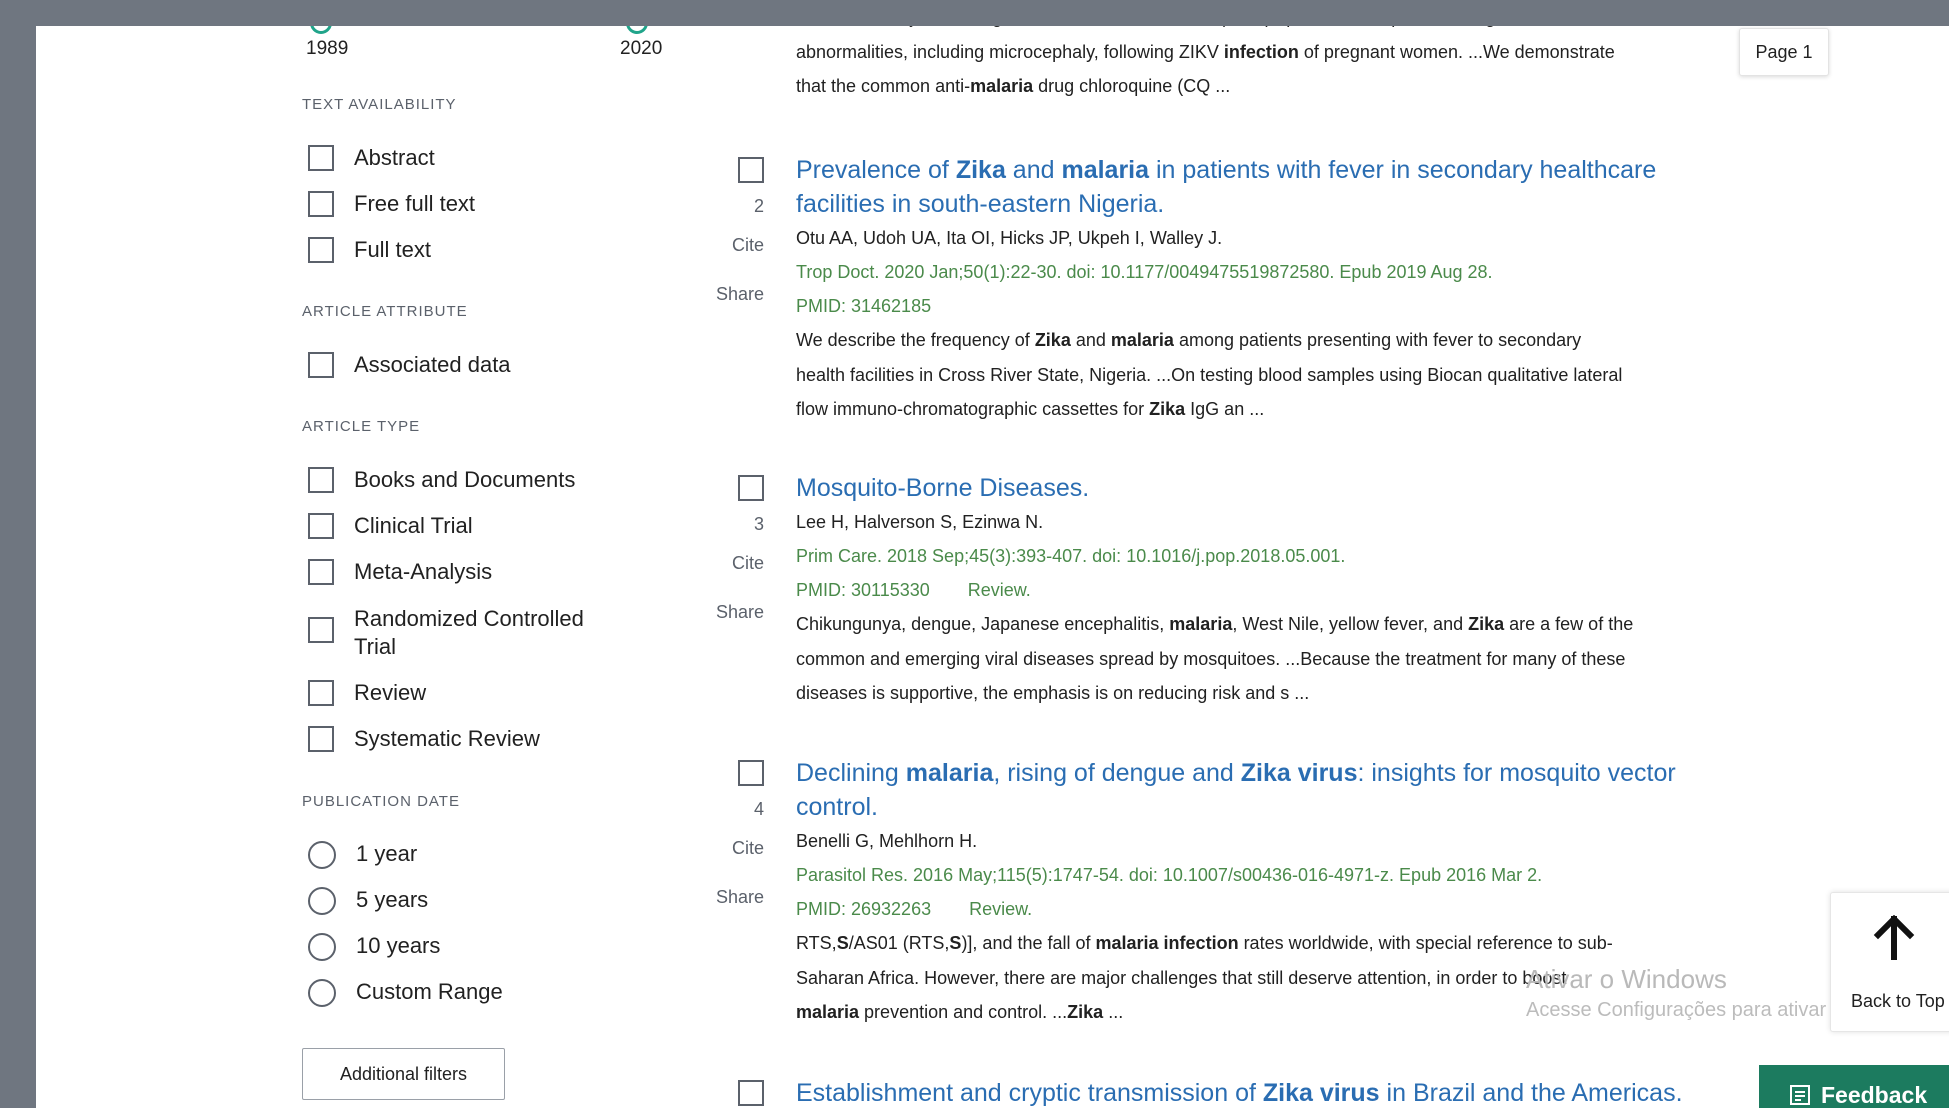 This screenshot has width=1949, height=1108. I want to click on article-authors: Benelli G, Mehlhorn H., so click(887, 841).